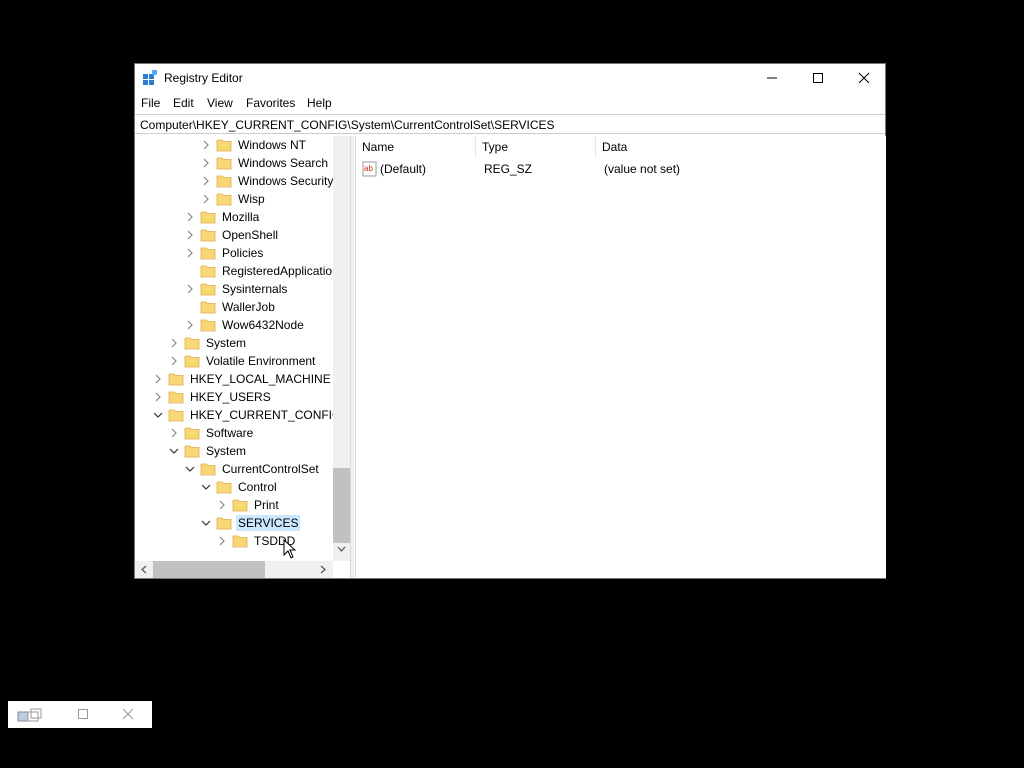 This screenshot has width=1024, height=768. I want to click on mouse-pointer-icon, so click(290, 549).